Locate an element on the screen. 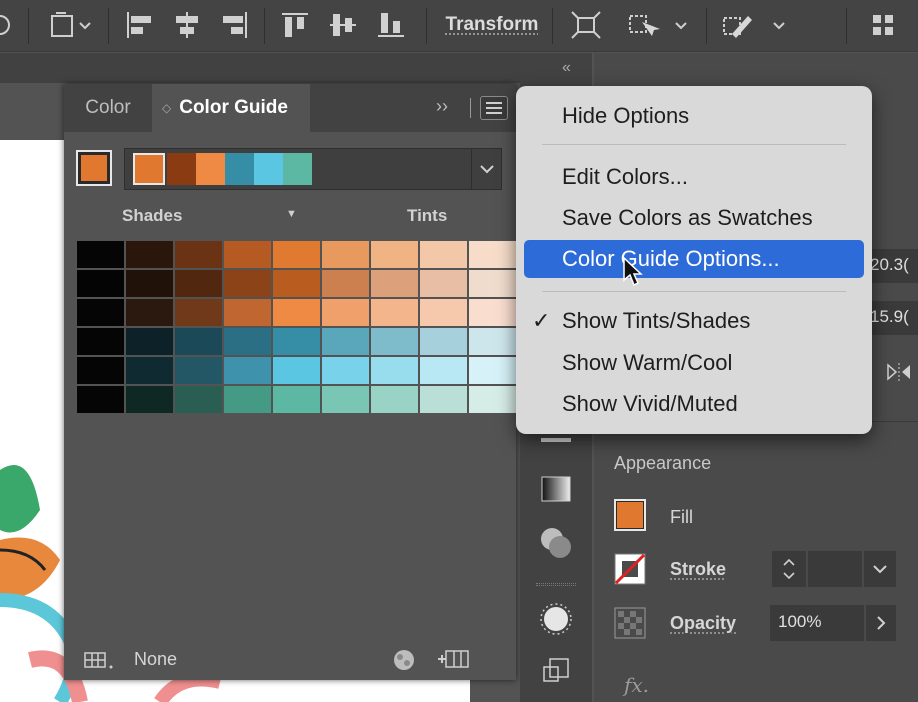 This screenshot has width=918, height=702. opacity-expand-icon is located at coordinates (881, 623).